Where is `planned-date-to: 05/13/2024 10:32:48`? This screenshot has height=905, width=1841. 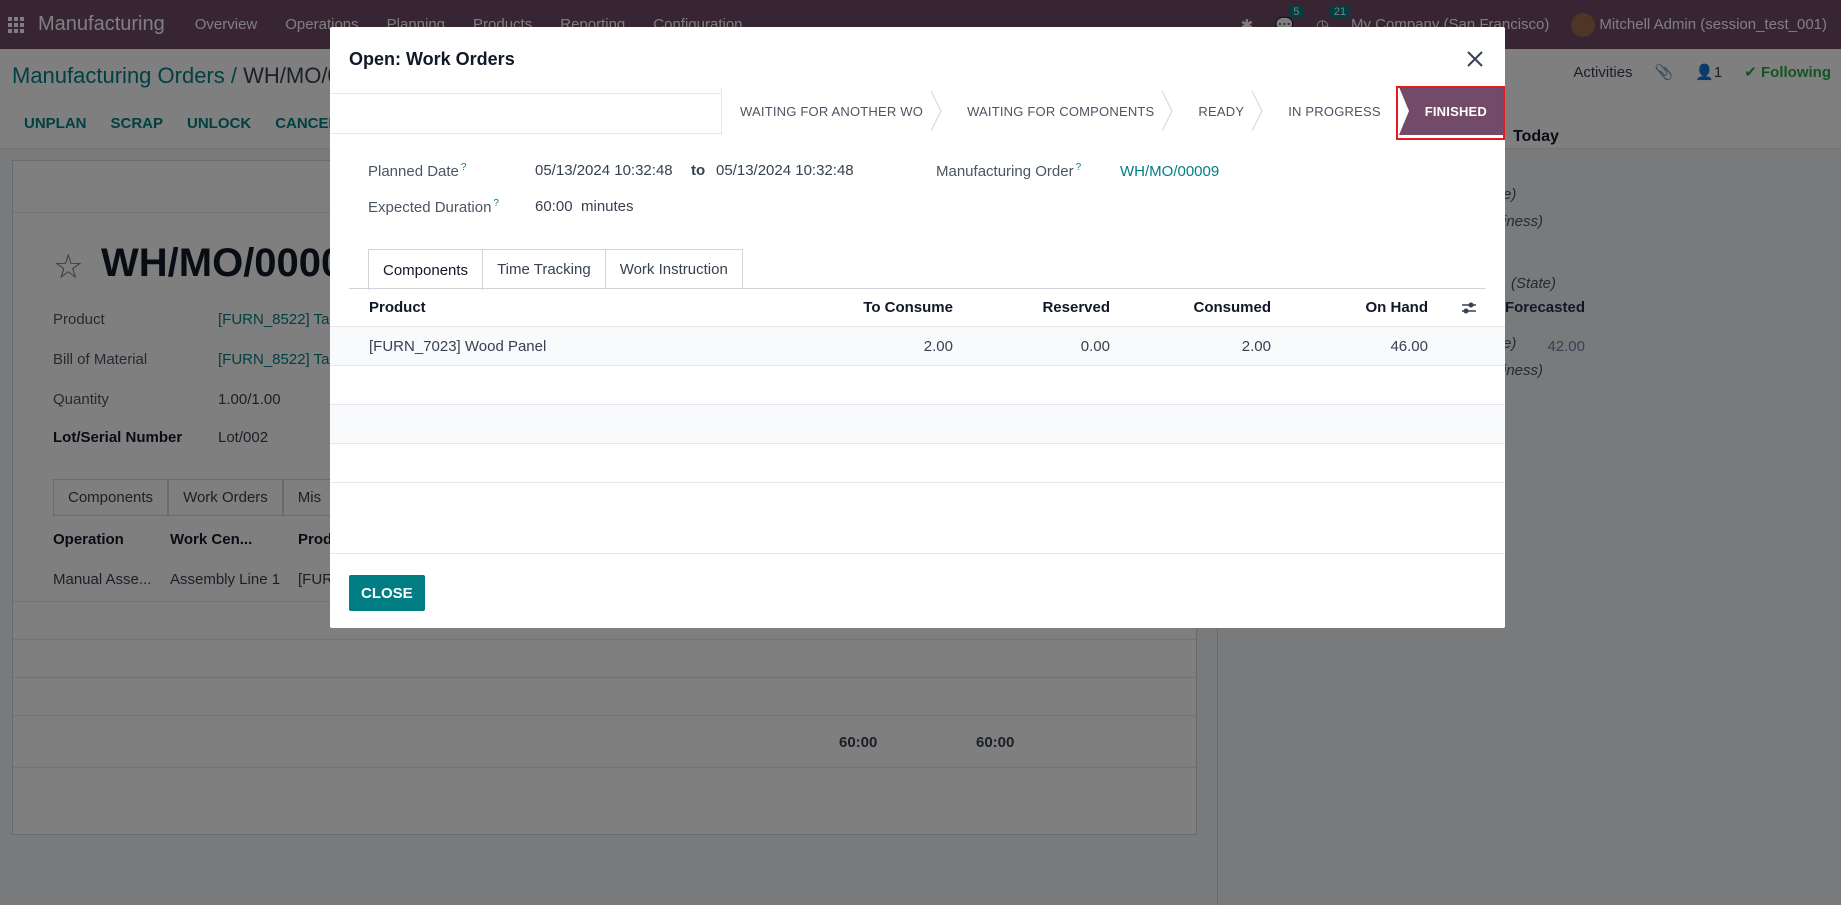
planned-date-to: 05/13/2024 10:32:48 is located at coordinates (785, 170).